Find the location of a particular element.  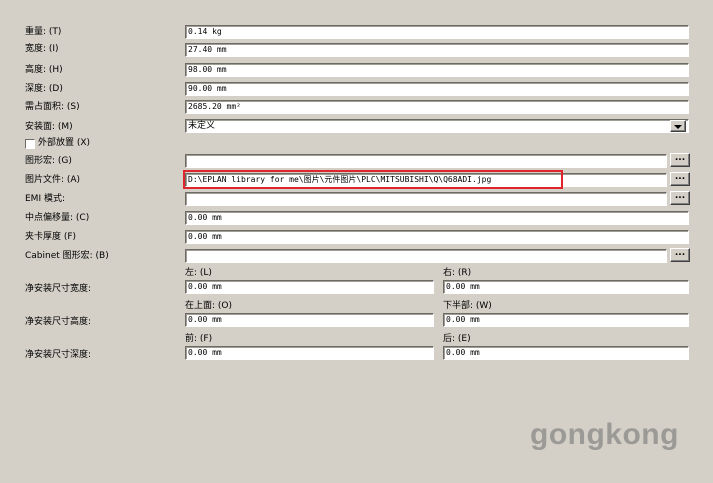

net-depth-front-field: 0.00 mm is located at coordinates (309, 353).